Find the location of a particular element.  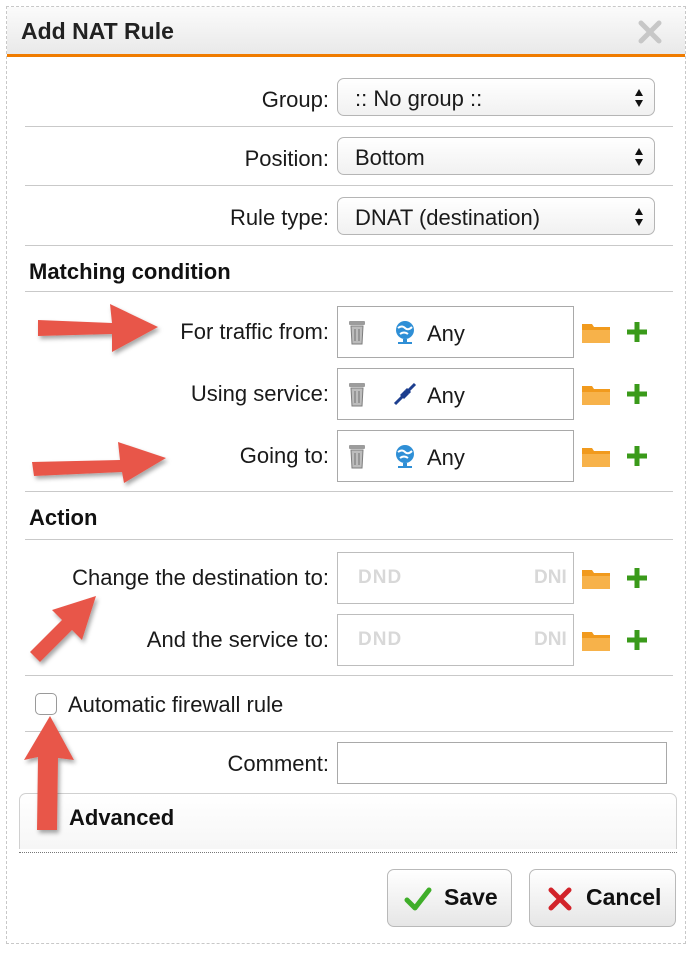

save-button: Save is located at coordinates (449, 898).